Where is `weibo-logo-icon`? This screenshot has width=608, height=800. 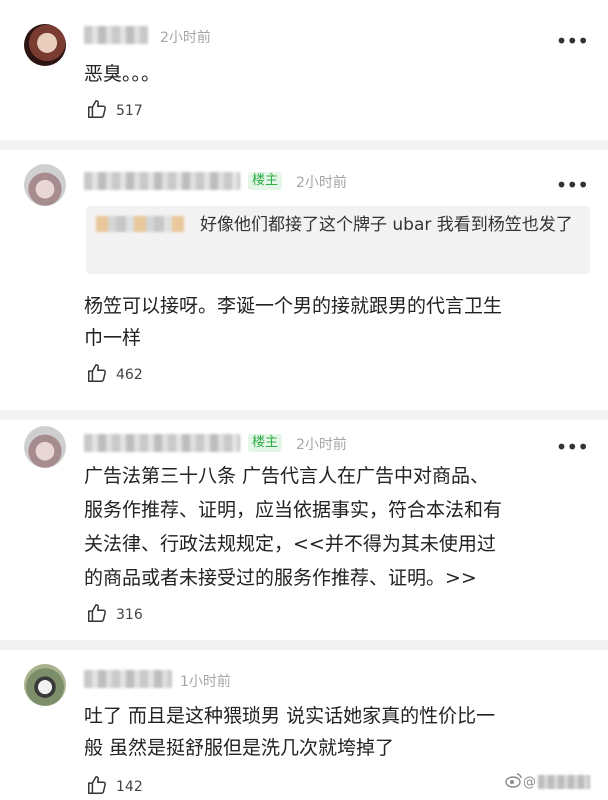 weibo-logo-icon is located at coordinates (514, 782).